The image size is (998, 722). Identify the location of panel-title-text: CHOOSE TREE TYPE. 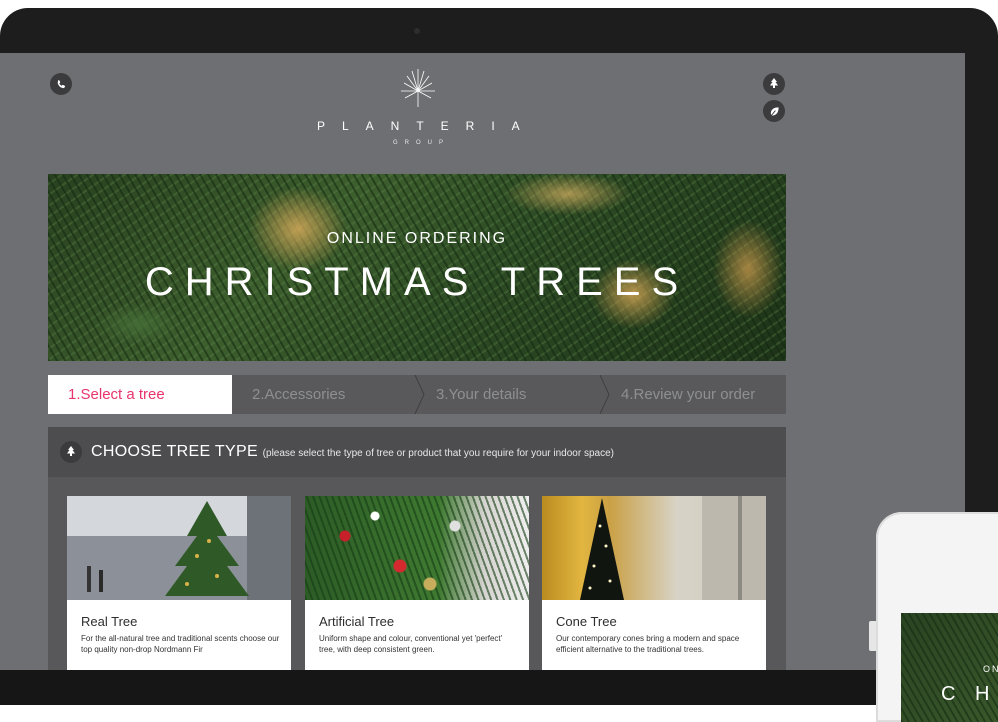
(174, 451).